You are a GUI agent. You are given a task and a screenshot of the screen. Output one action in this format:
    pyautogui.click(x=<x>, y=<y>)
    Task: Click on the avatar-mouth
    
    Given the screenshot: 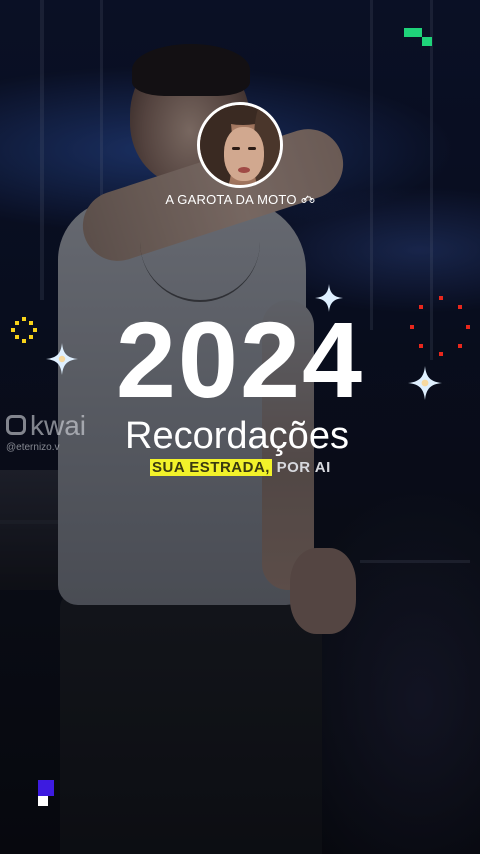 What is the action you would take?
    pyautogui.click(x=244, y=170)
    